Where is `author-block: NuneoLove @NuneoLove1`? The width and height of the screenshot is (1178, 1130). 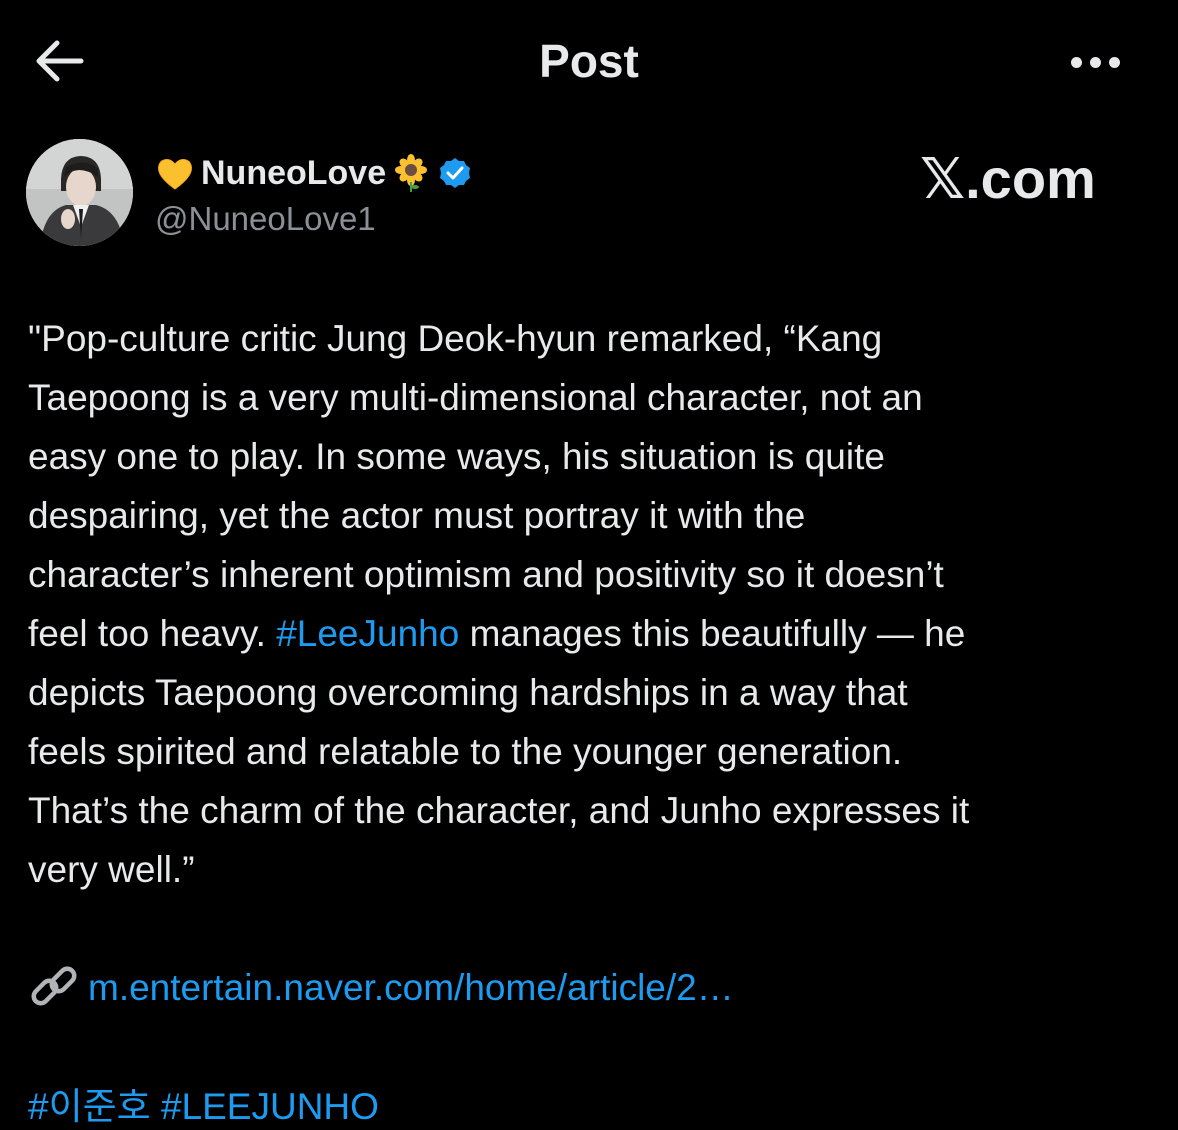 author-block: NuneoLove @NuneoLove1 is located at coordinates (313, 194).